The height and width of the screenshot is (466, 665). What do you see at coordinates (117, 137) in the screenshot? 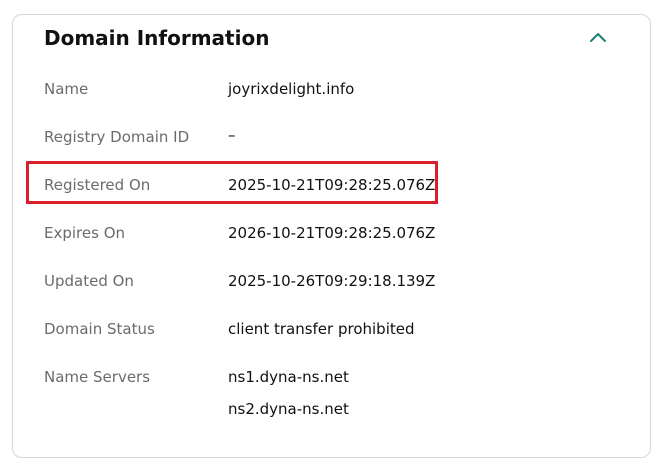
I see `registry-domain-id-label: Registry Domain ID` at bounding box center [117, 137].